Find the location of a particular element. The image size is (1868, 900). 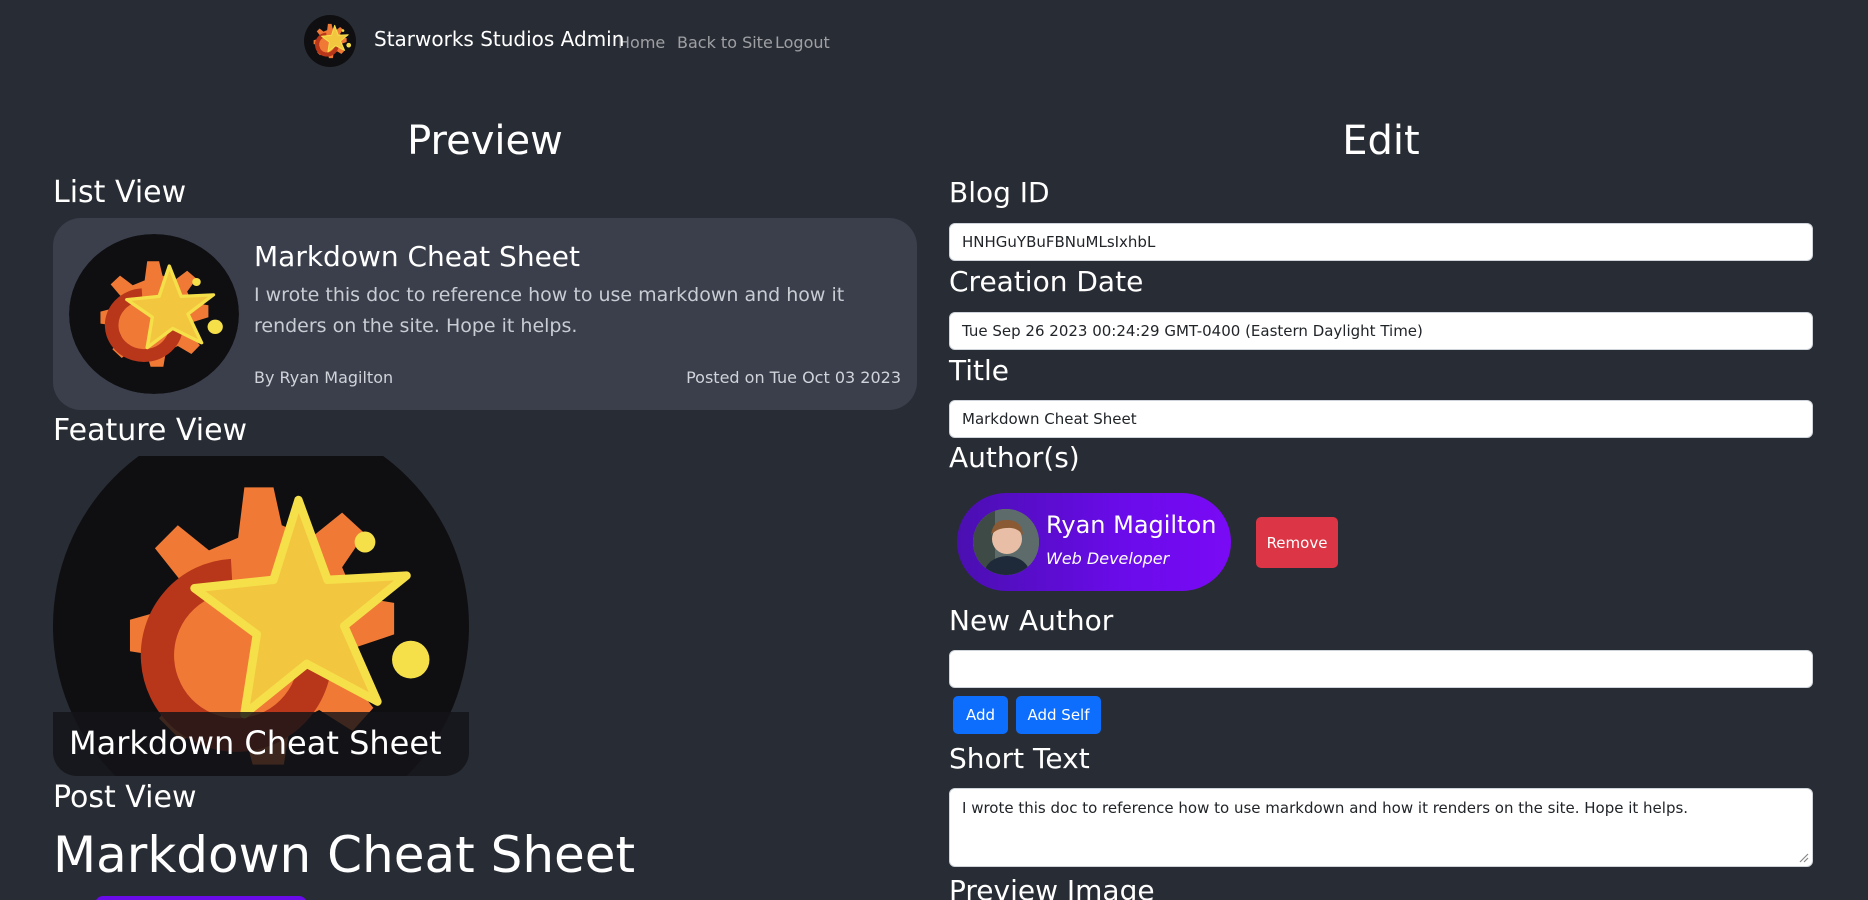

resize-handle-icon is located at coordinates (1803, 857).